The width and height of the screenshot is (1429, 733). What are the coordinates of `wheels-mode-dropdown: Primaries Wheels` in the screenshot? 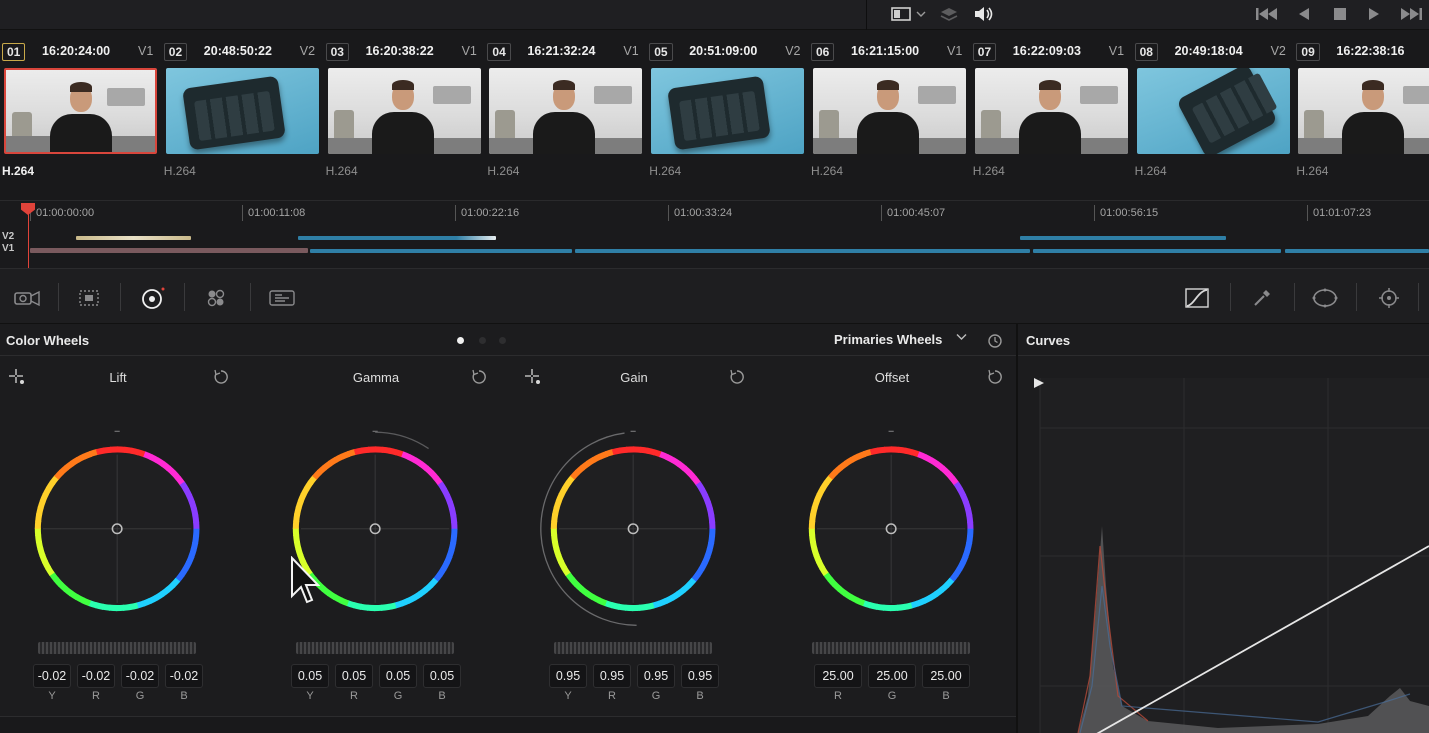 It's located at (888, 339).